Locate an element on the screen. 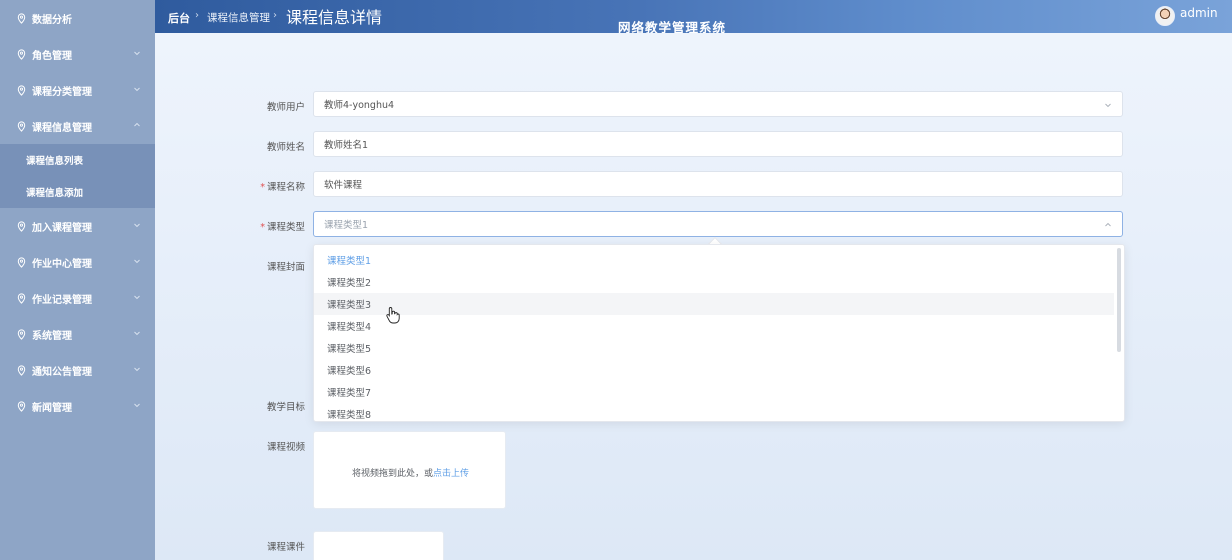 Image resolution: width=1232 pixels, height=560 pixels. breadcrumb-home: 后台 is located at coordinates (179, 18).